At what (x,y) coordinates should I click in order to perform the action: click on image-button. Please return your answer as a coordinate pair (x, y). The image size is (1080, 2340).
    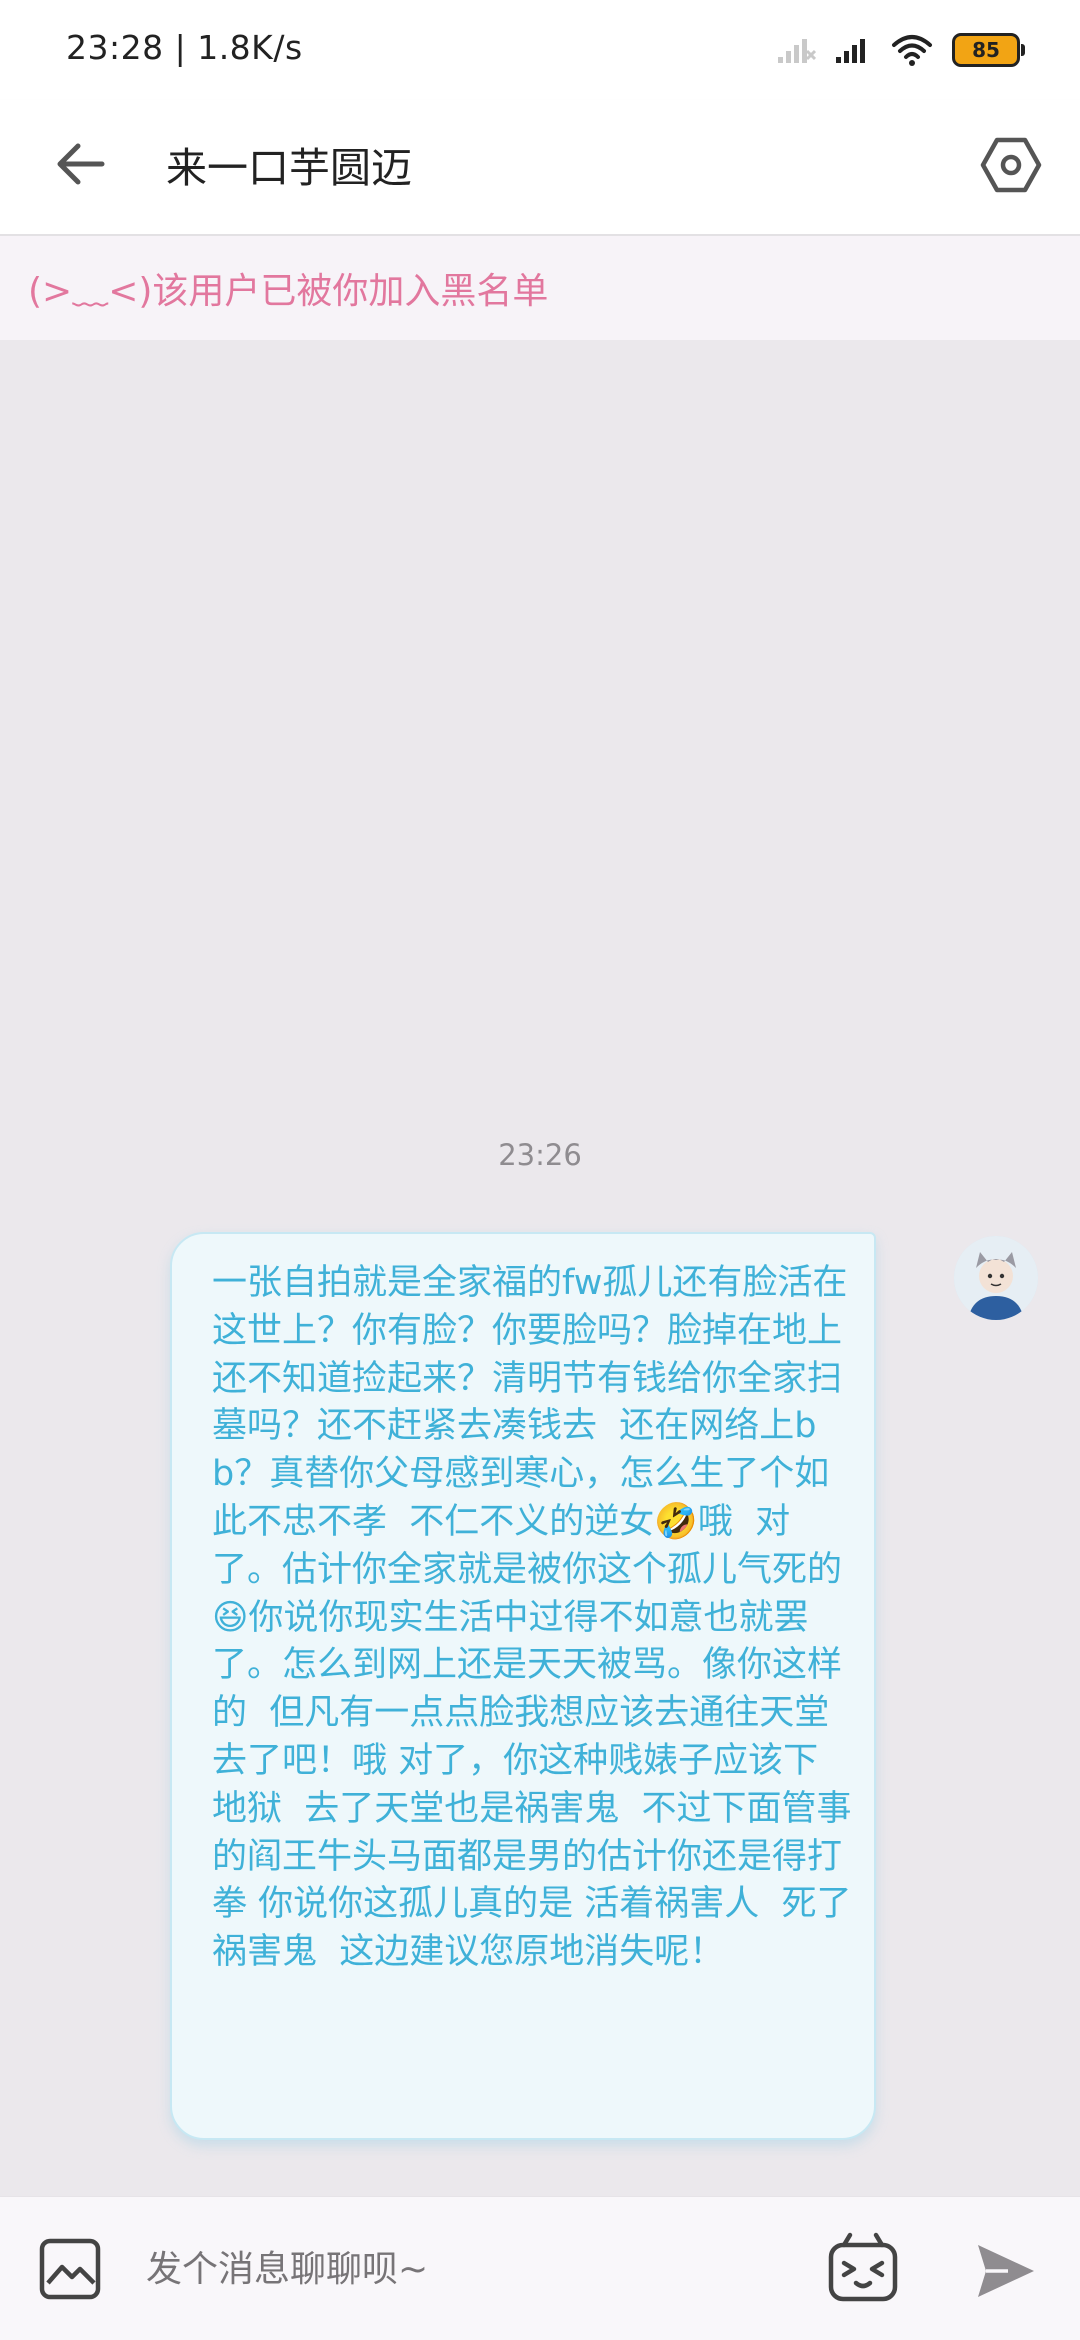
    Looking at the image, I should click on (70, 2269).